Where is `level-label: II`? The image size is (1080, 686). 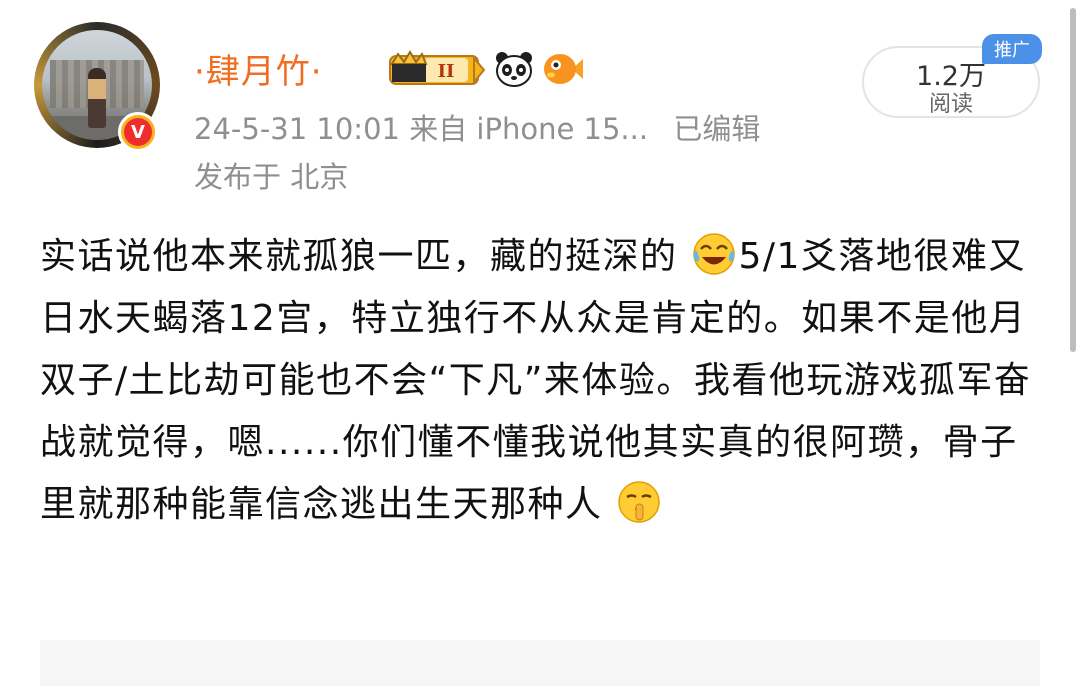
level-label: II is located at coordinates (446, 71).